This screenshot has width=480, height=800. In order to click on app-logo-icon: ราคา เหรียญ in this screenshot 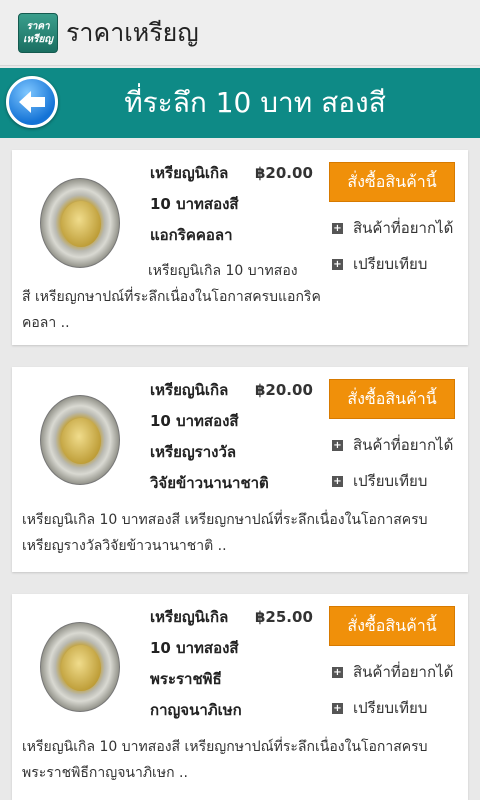, I will do `click(38, 32)`.